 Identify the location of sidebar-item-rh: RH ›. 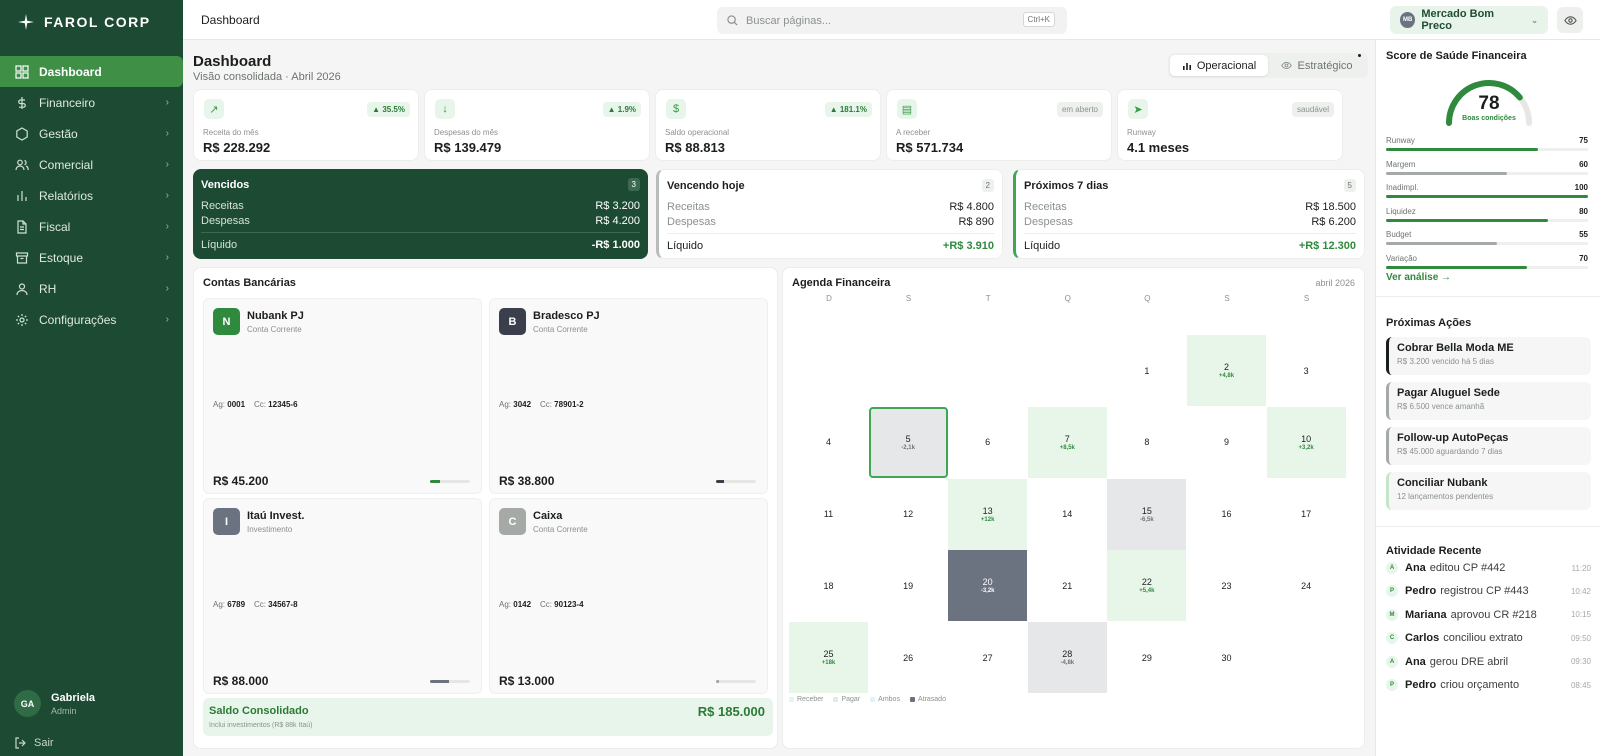
(91, 288).